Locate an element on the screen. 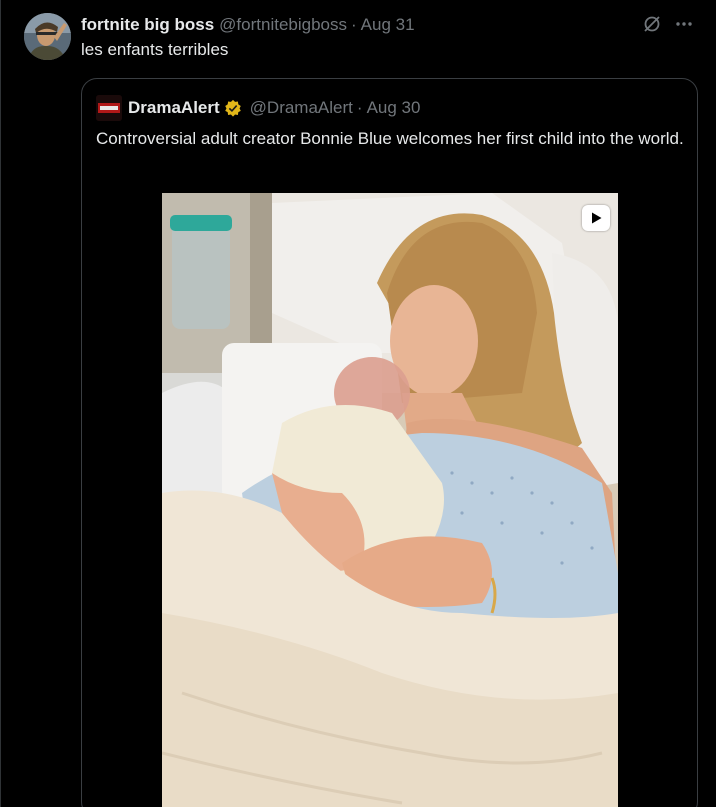  dramaalert-logo is located at coordinates (109, 108).